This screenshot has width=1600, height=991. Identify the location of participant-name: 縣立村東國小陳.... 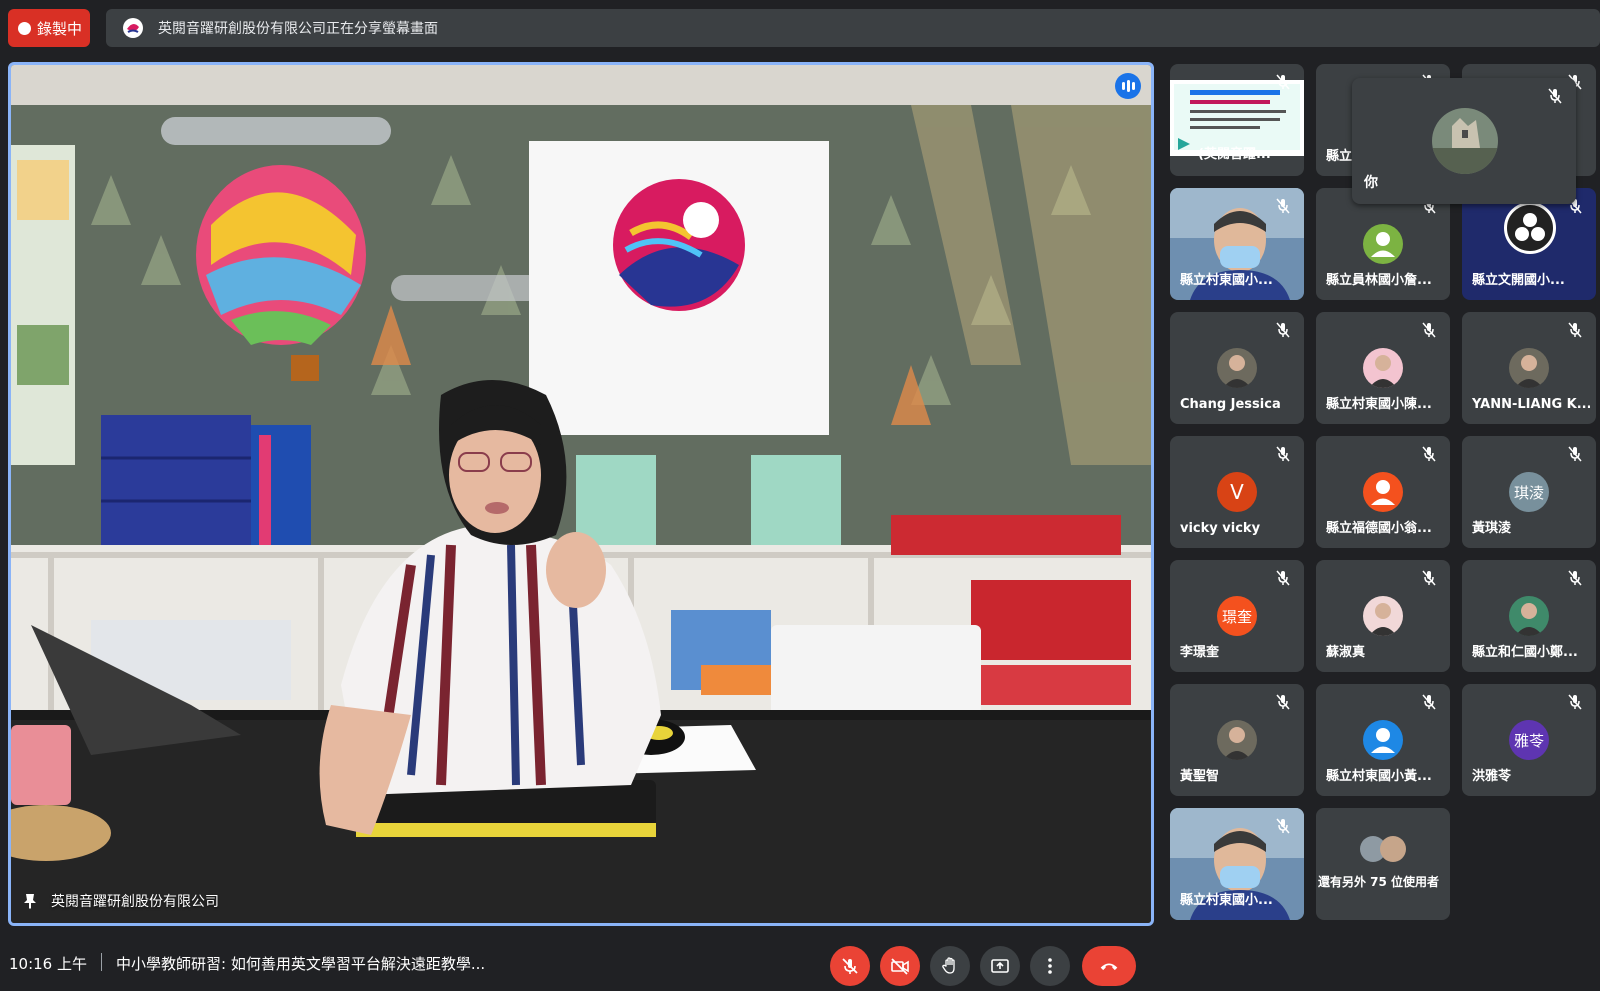
(1379, 404).